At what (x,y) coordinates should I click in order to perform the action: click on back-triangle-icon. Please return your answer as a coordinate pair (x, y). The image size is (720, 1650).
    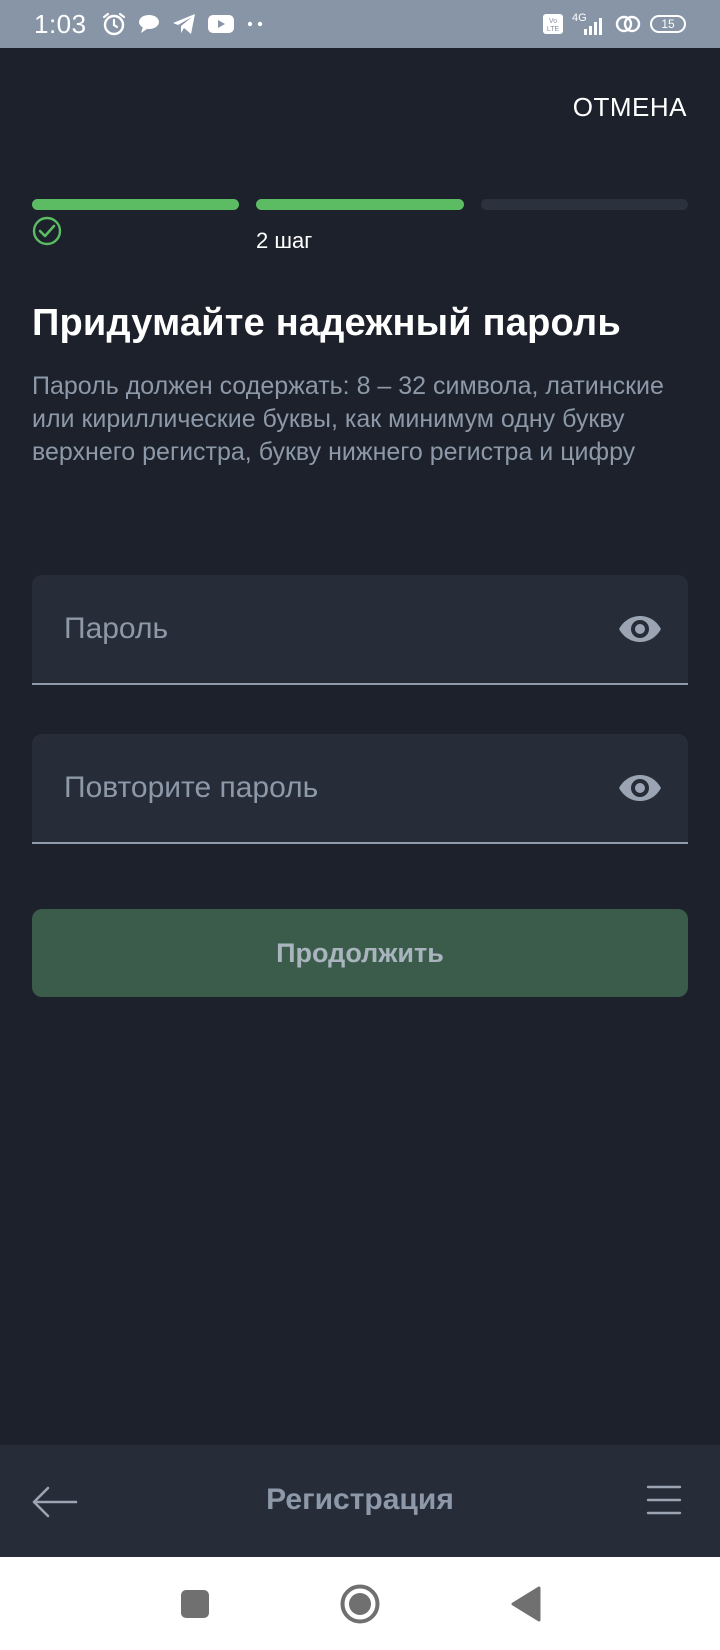
    Looking at the image, I should click on (525, 1604).